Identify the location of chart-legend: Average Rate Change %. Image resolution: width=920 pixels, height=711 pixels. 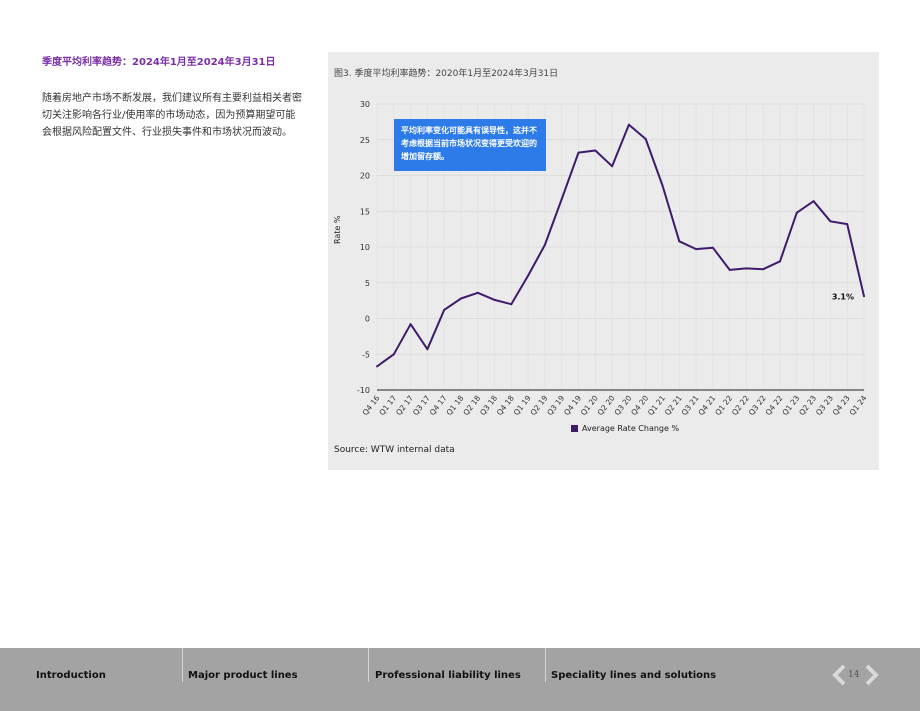
(625, 428).